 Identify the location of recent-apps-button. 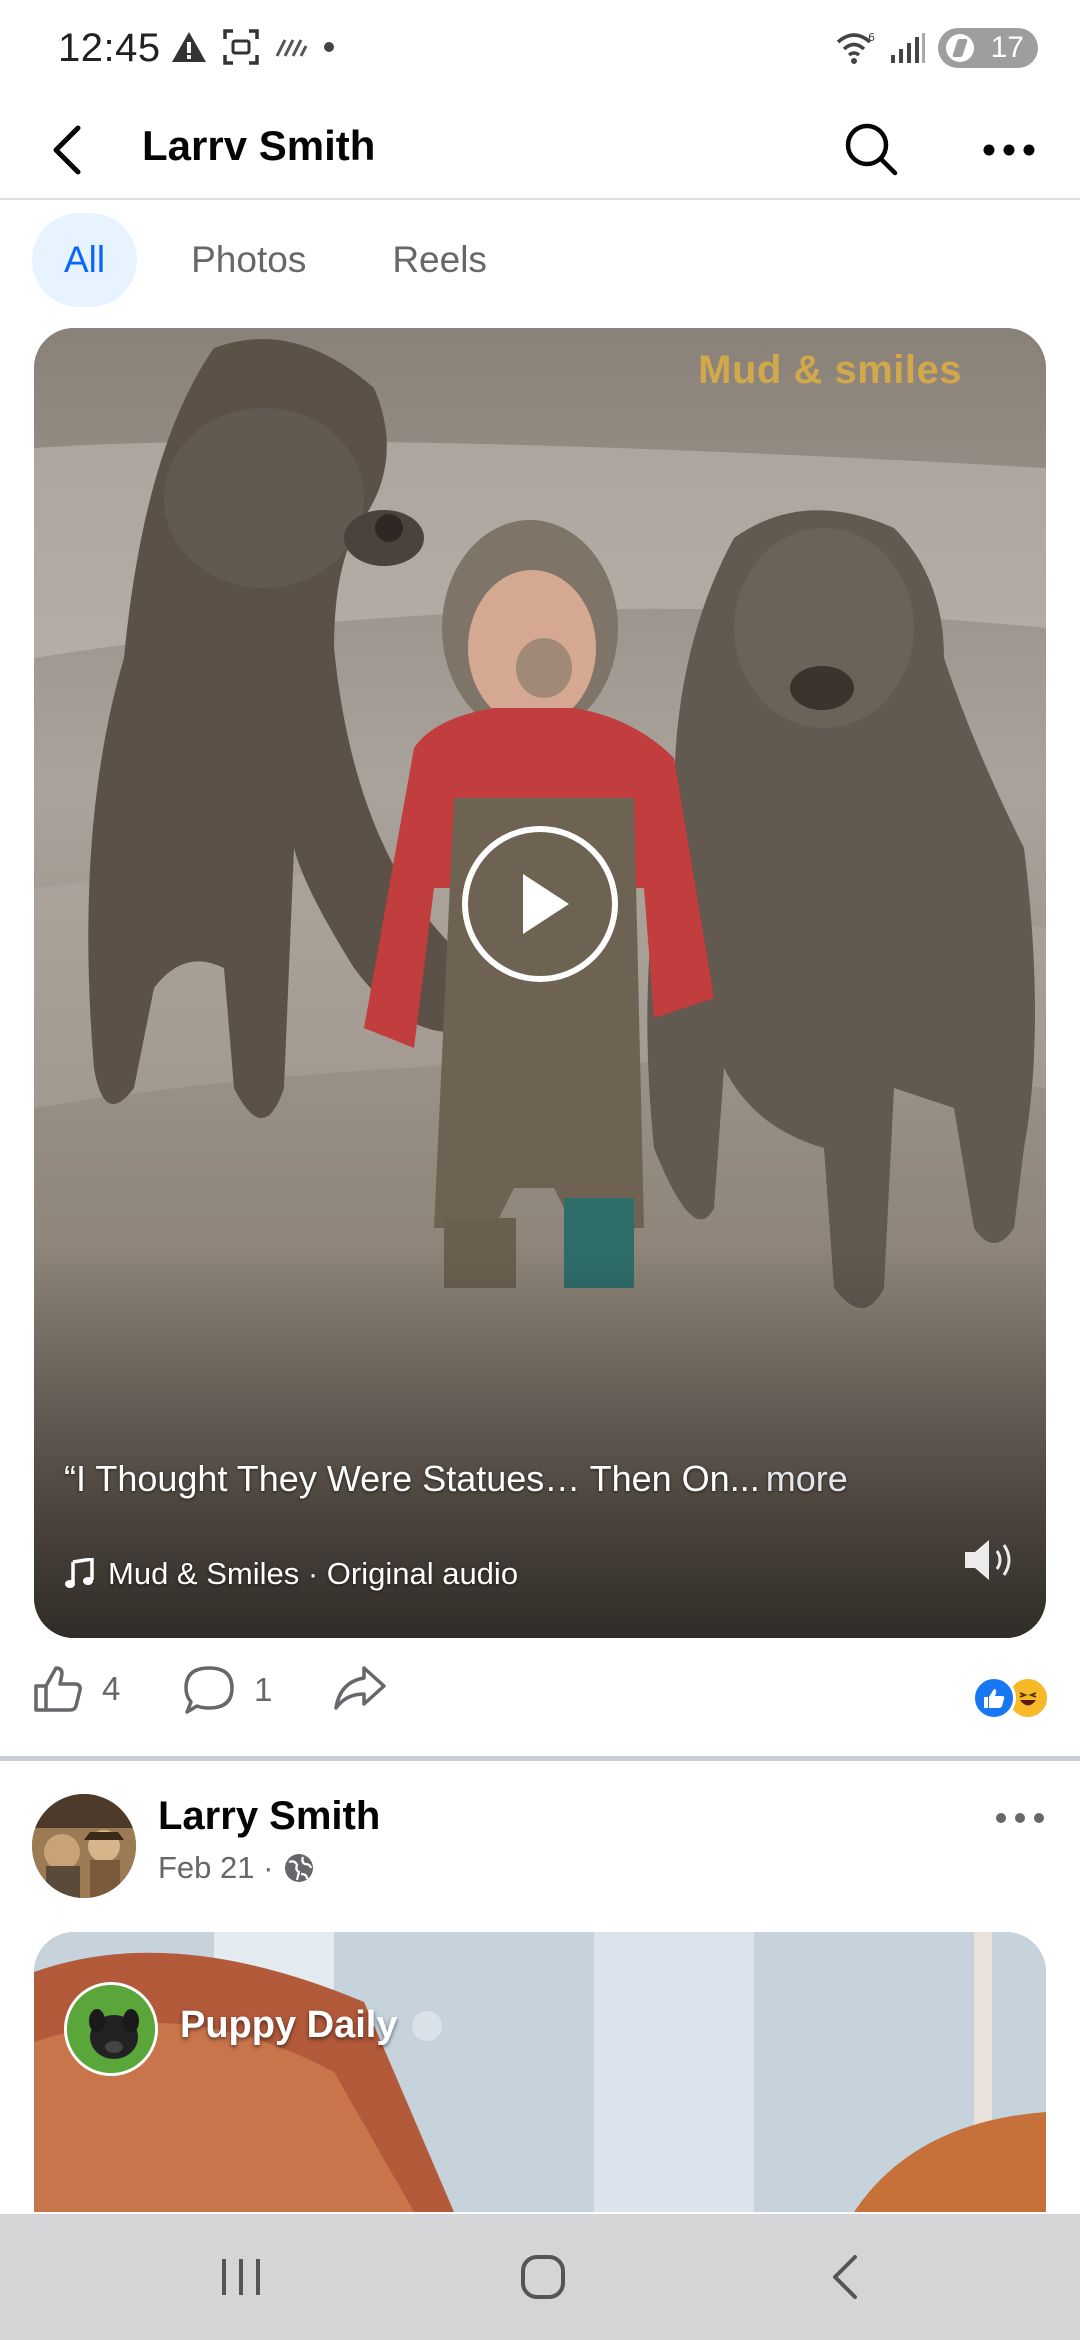
(241, 2277).